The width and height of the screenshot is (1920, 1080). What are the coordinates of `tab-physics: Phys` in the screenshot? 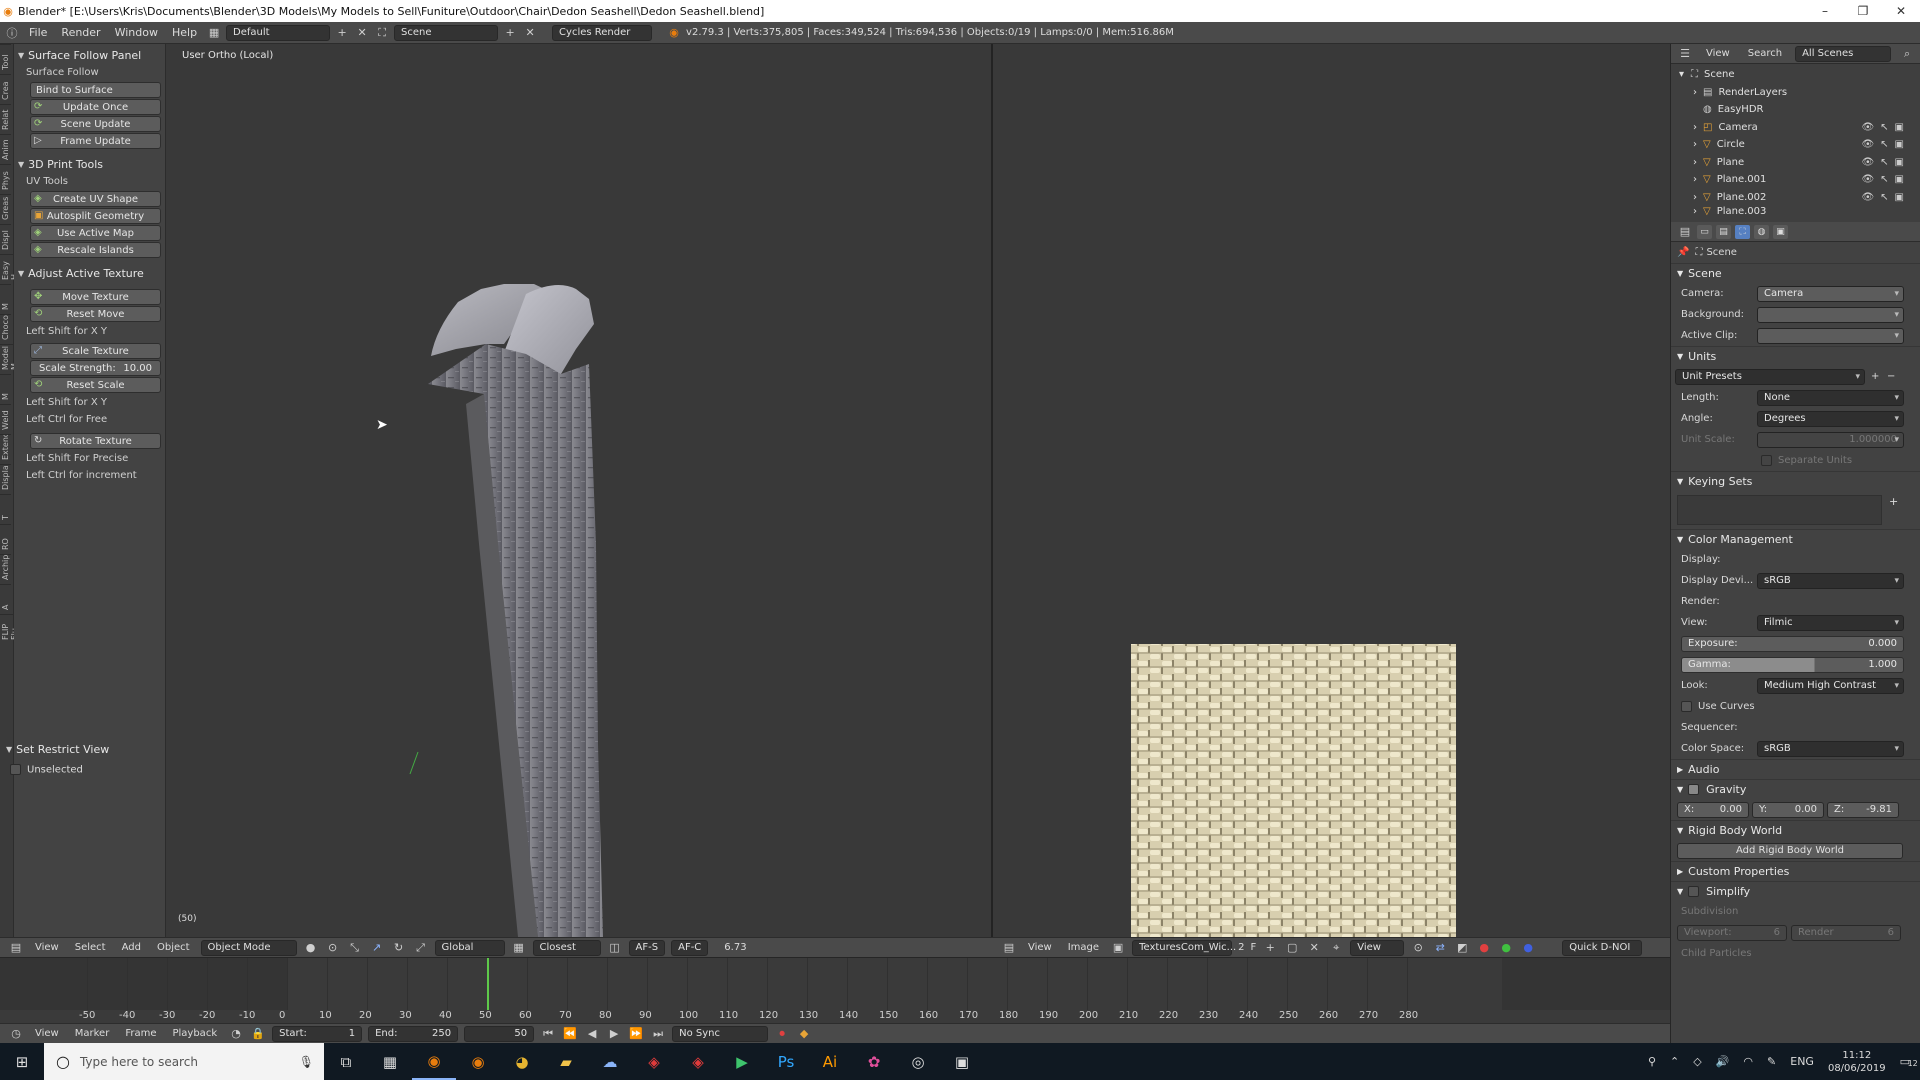 It's located at (5, 179).